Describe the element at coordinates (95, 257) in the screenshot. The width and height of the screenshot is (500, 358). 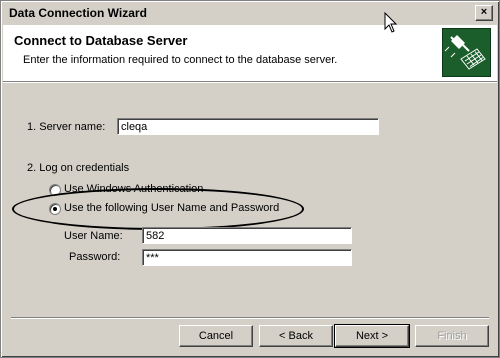
I see `password-label: Password:` at that location.